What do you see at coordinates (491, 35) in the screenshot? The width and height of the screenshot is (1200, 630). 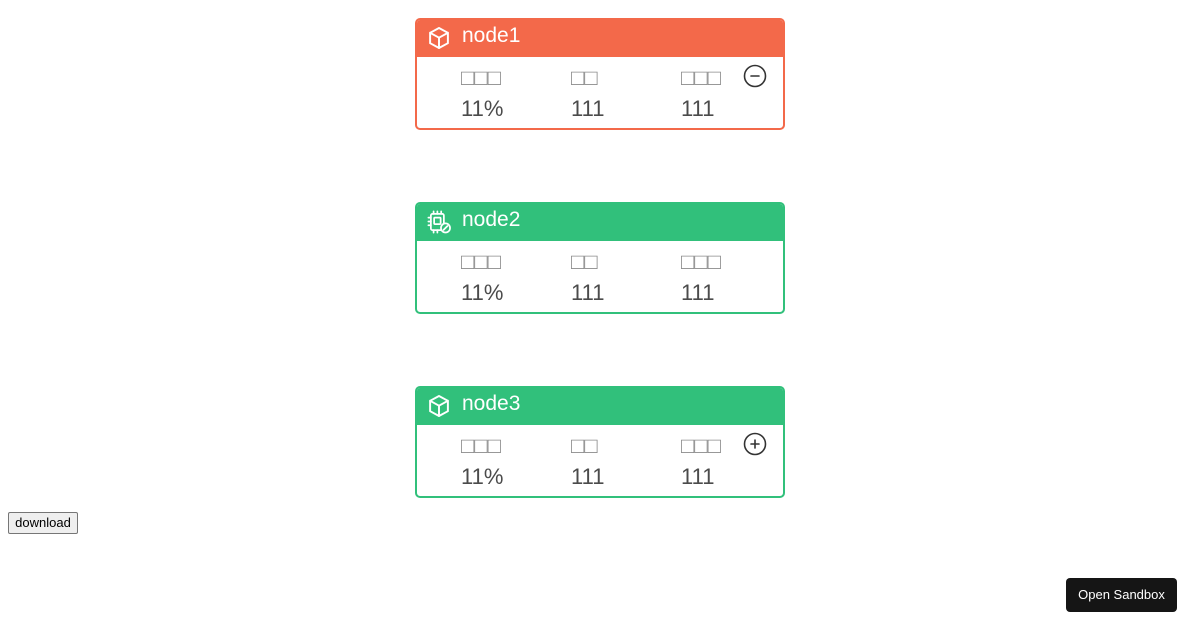 I see `node-title: node1` at bounding box center [491, 35].